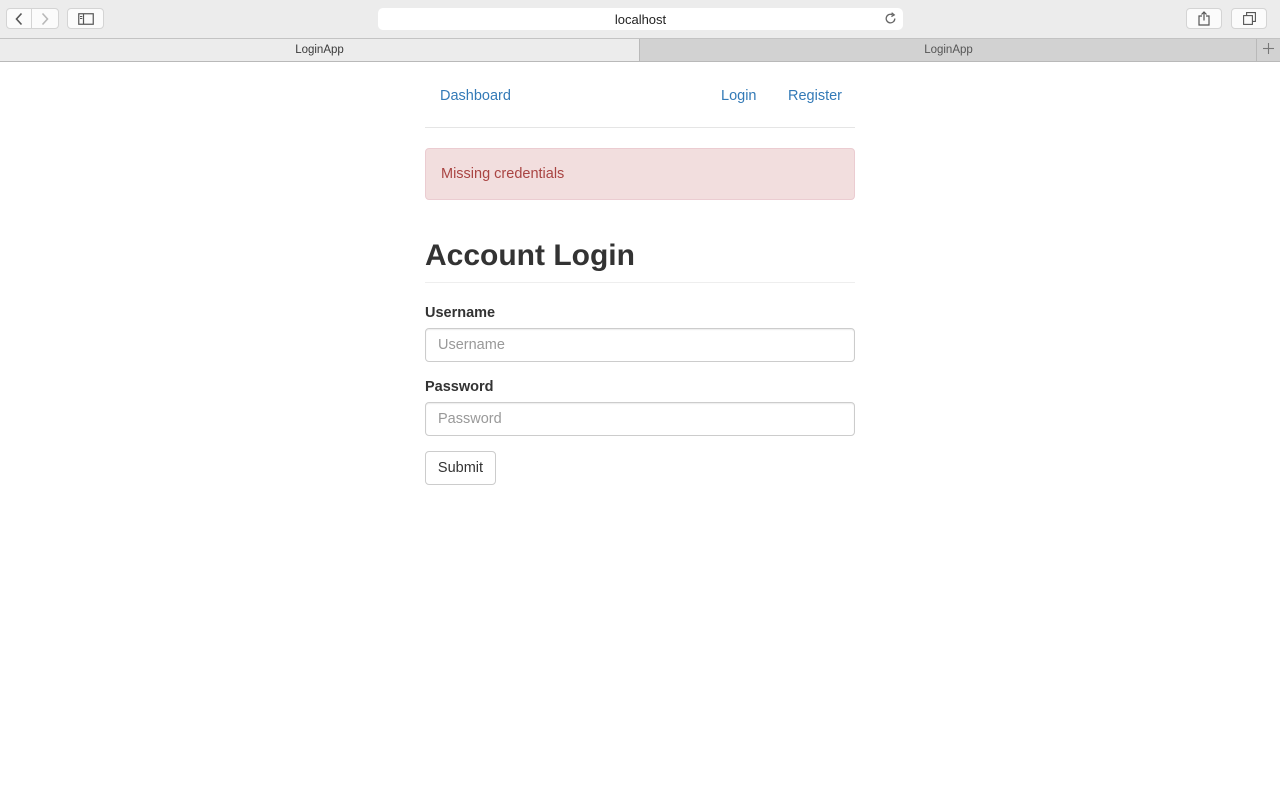  What do you see at coordinates (738, 96) in the screenshot?
I see `nav-login-link: Login` at bounding box center [738, 96].